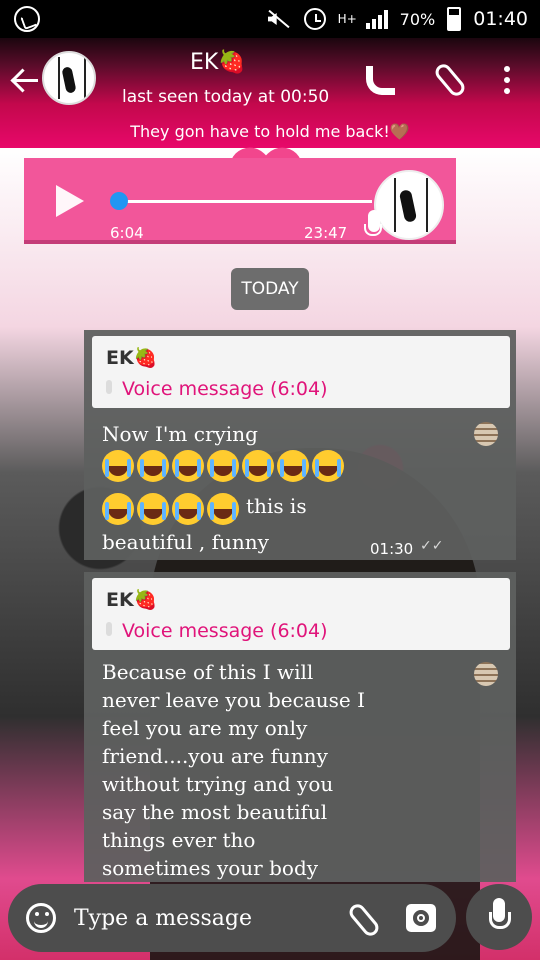 The image size is (540, 960). I want to click on mic-button, so click(499, 917).